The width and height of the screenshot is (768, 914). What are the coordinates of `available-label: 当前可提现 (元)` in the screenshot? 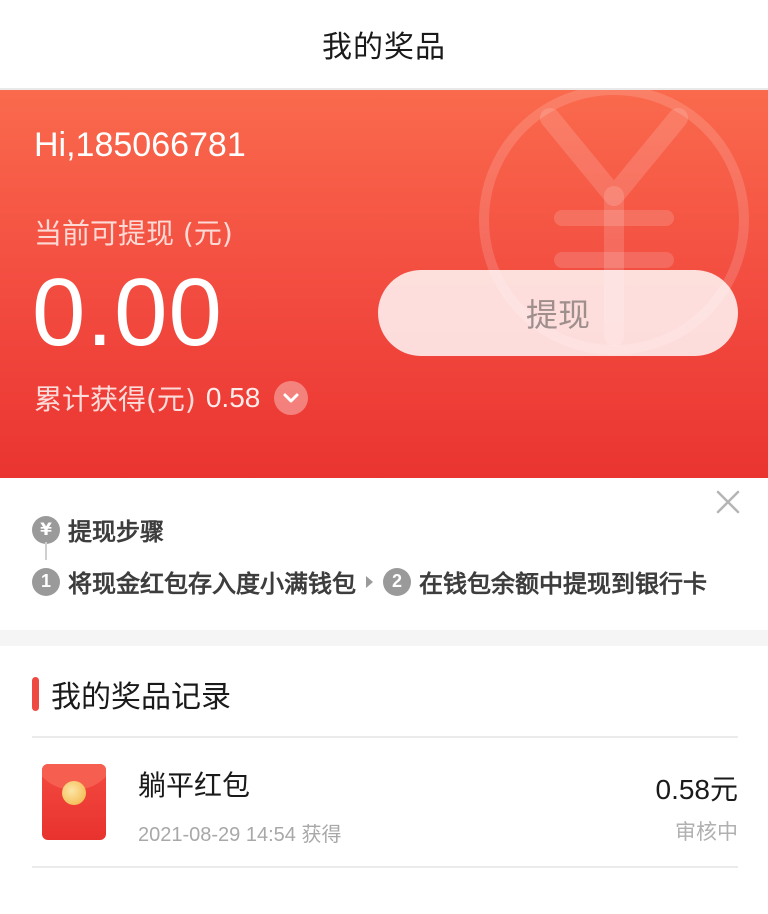 It's located at (133, 233).